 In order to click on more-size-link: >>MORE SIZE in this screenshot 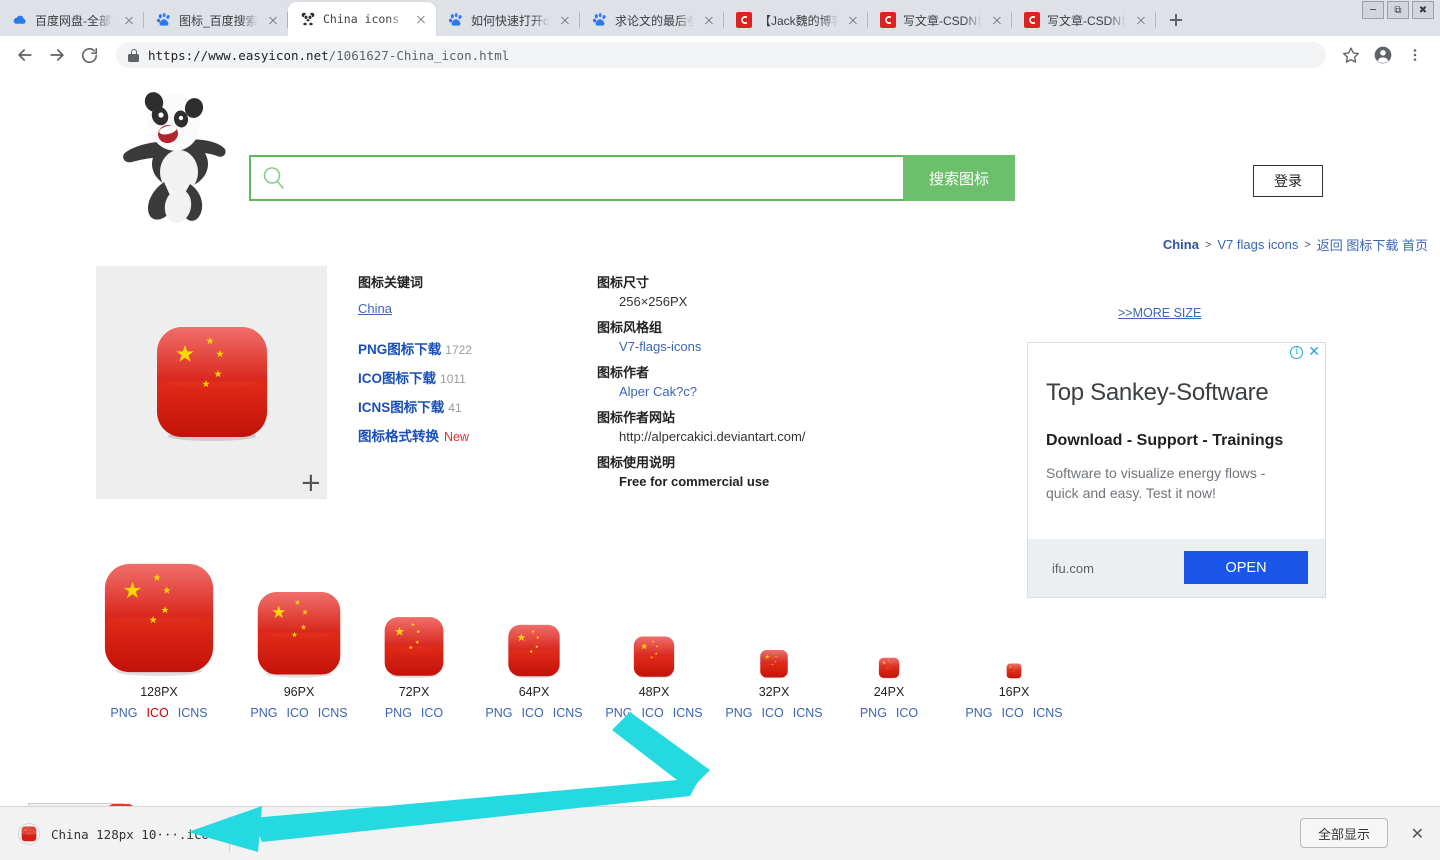, I will do `click(1159, 313)`.